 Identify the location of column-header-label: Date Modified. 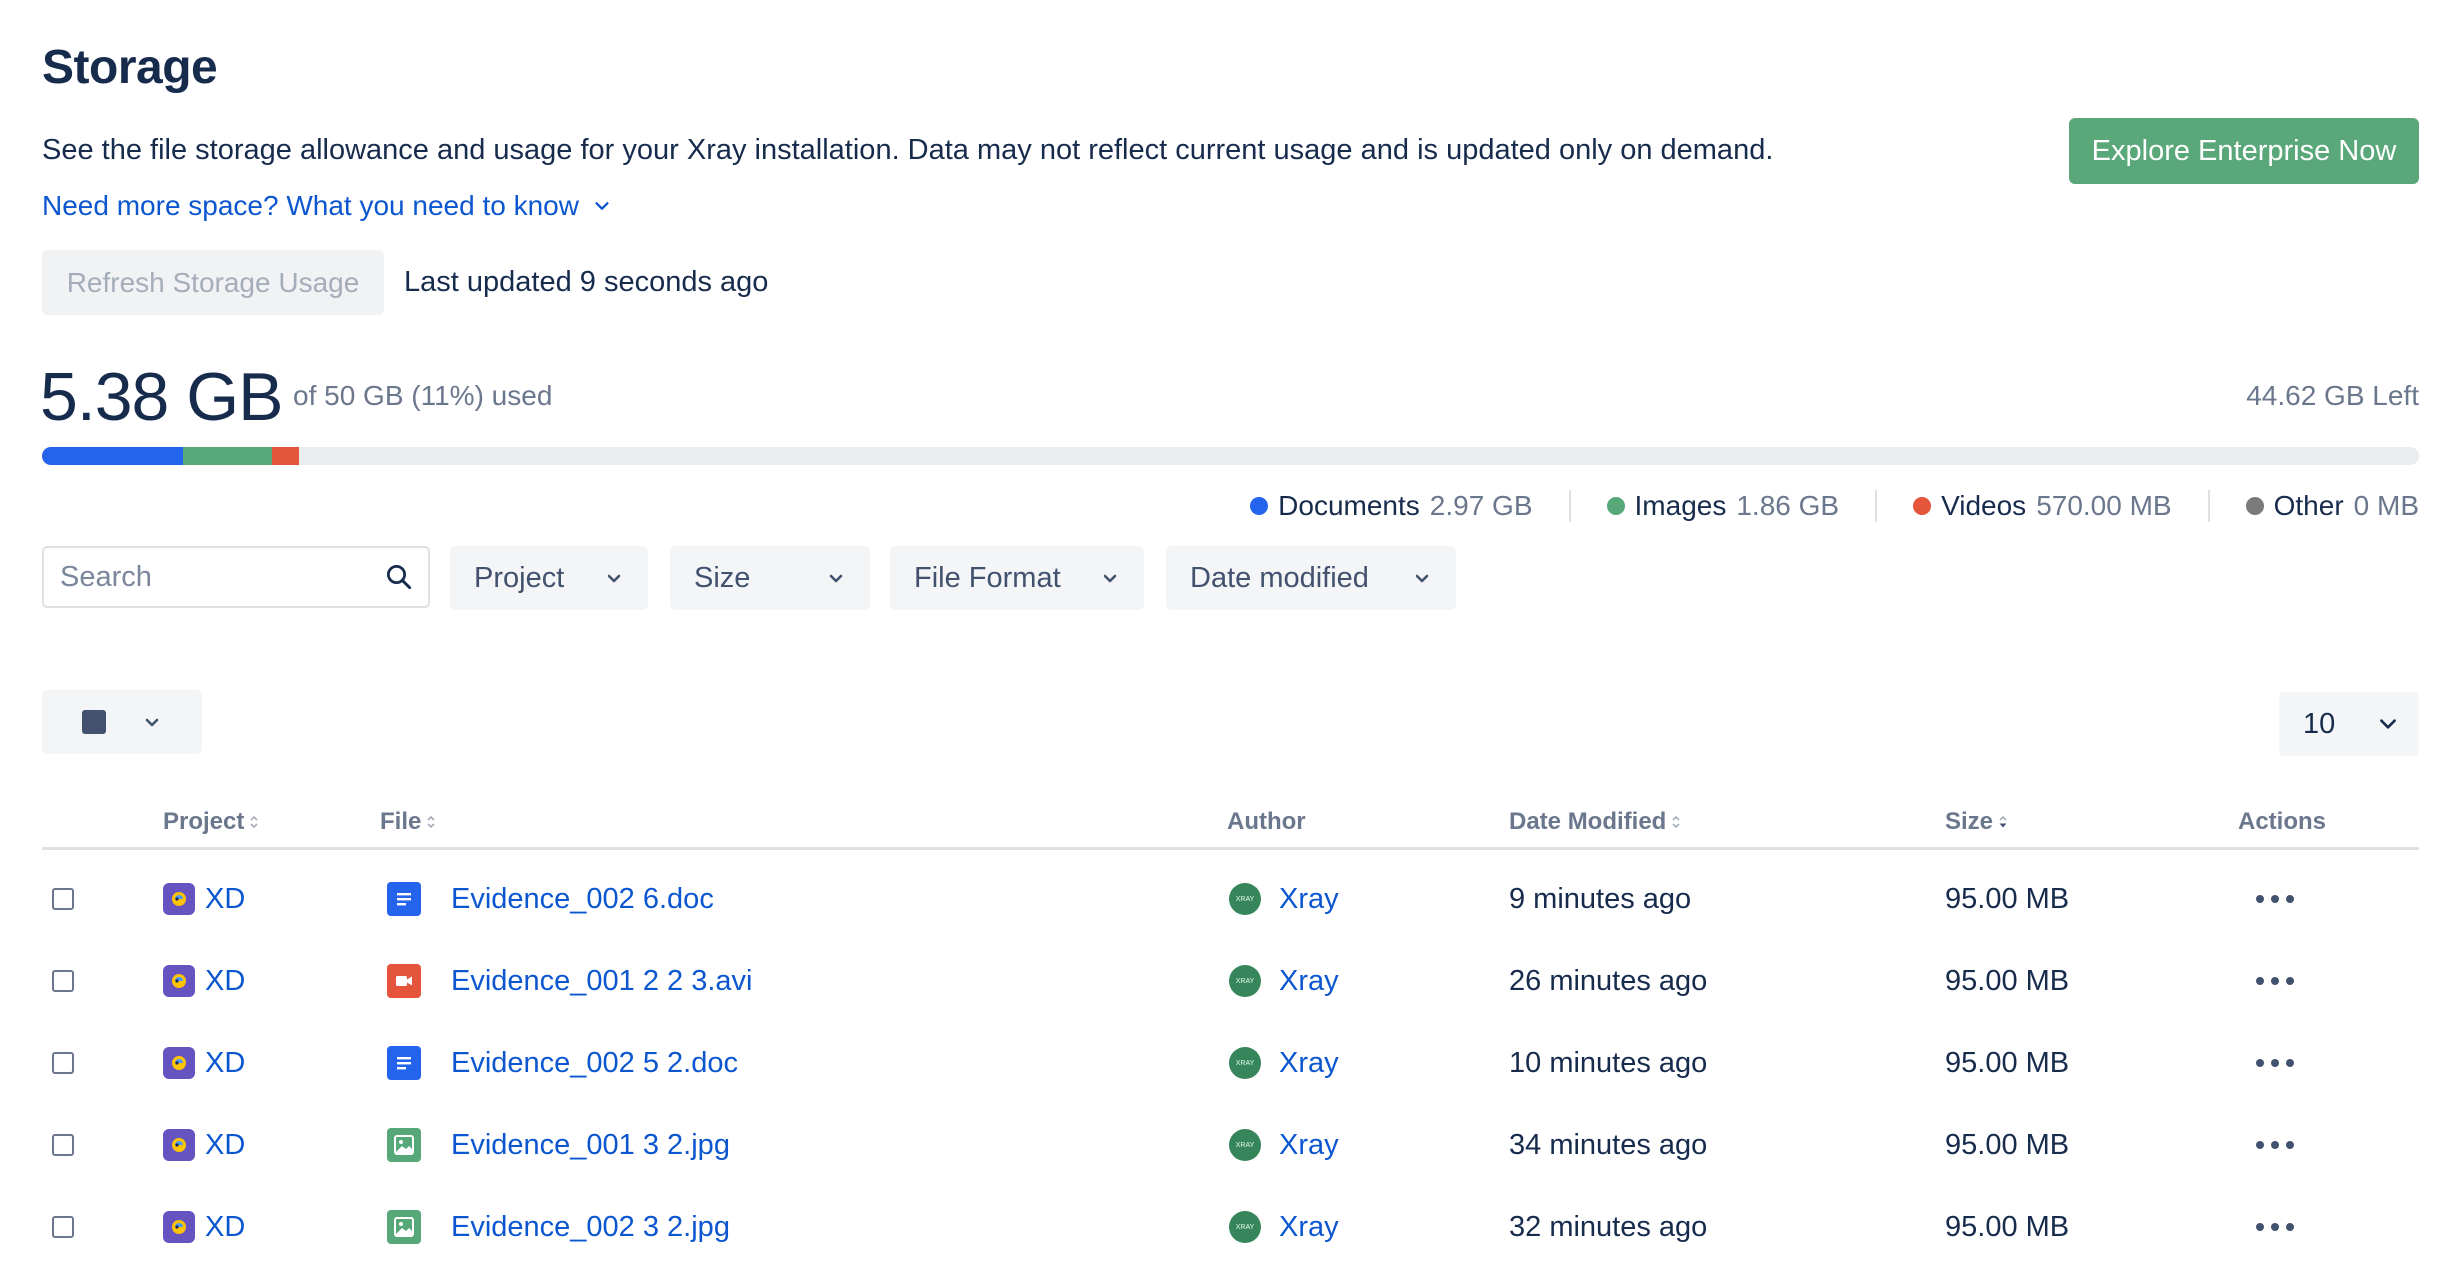
(1588, 821).